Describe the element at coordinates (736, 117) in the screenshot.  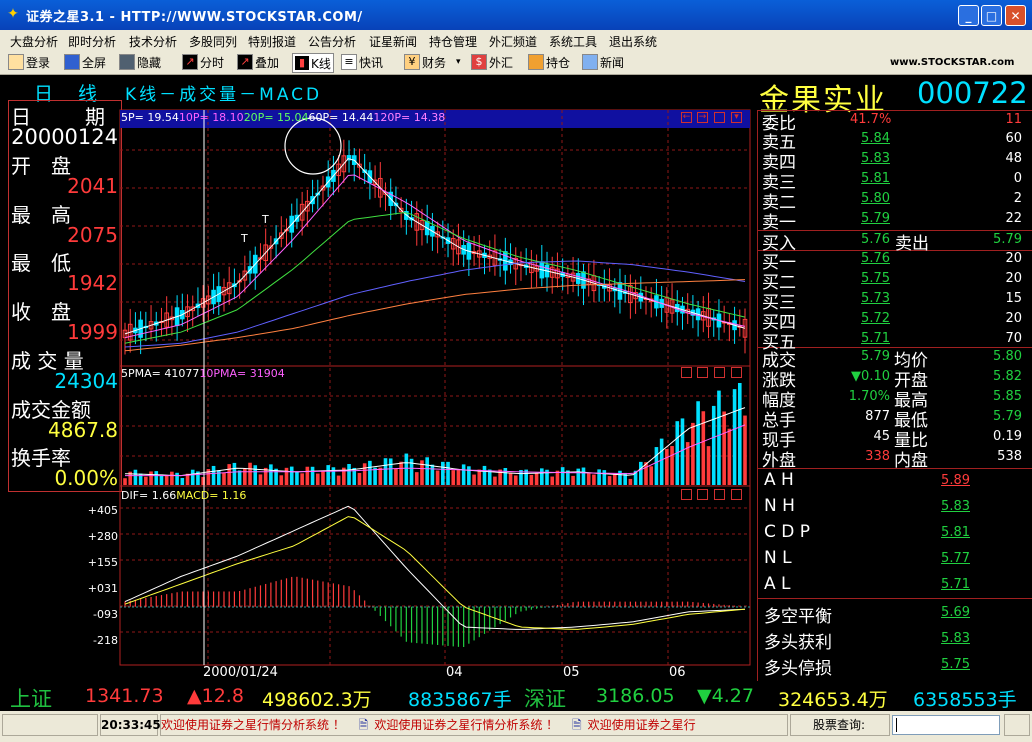
I see `expand-icon: ▾` at that location.